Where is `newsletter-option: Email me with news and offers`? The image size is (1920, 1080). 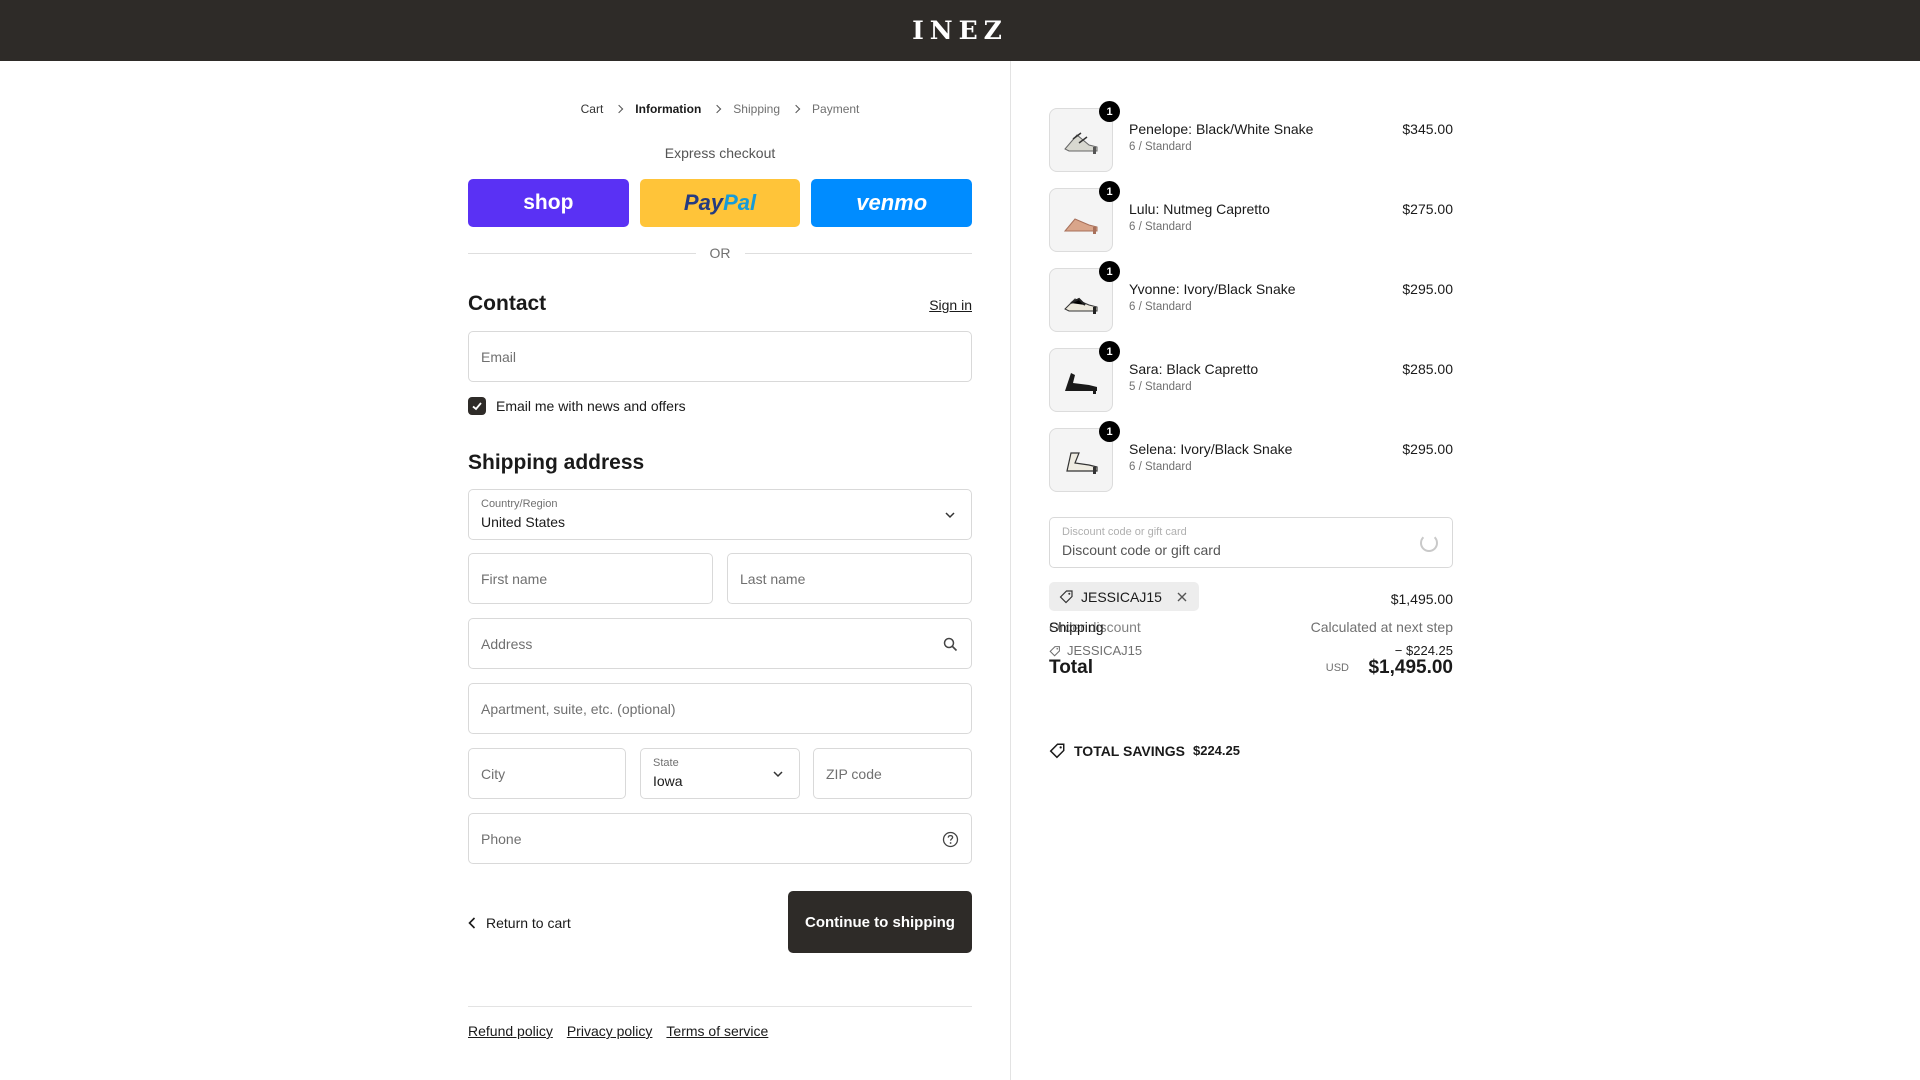
newsletter-option: Email me with news and offers is located at coordinates (577, 406).